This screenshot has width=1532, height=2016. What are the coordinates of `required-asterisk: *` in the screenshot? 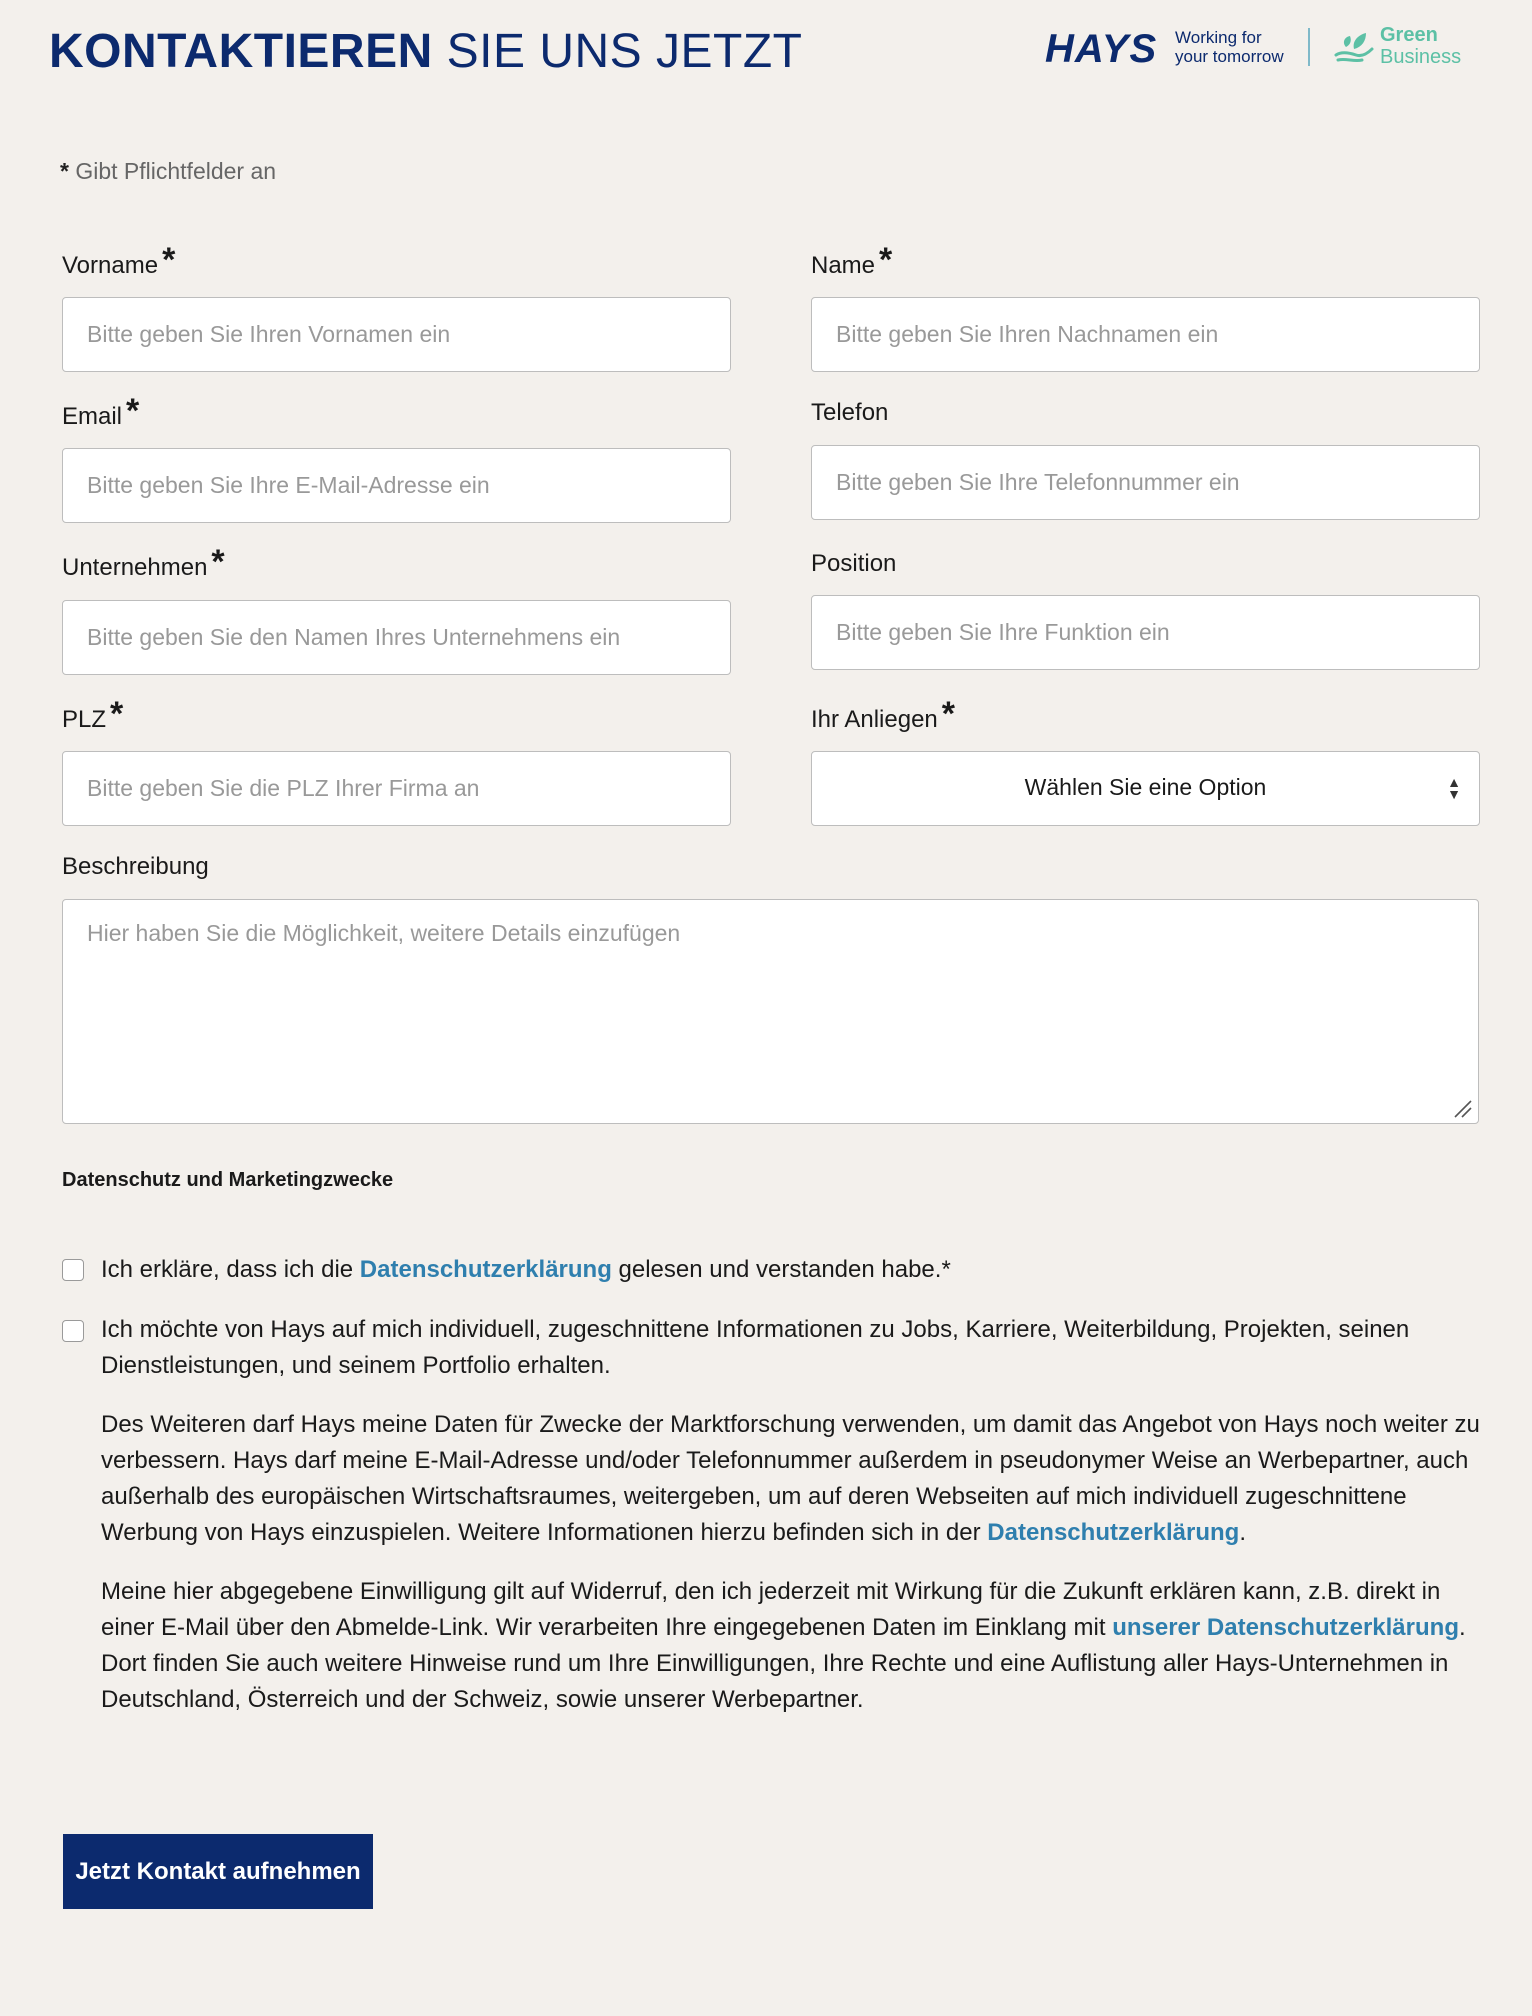 It's located at (64, 171).